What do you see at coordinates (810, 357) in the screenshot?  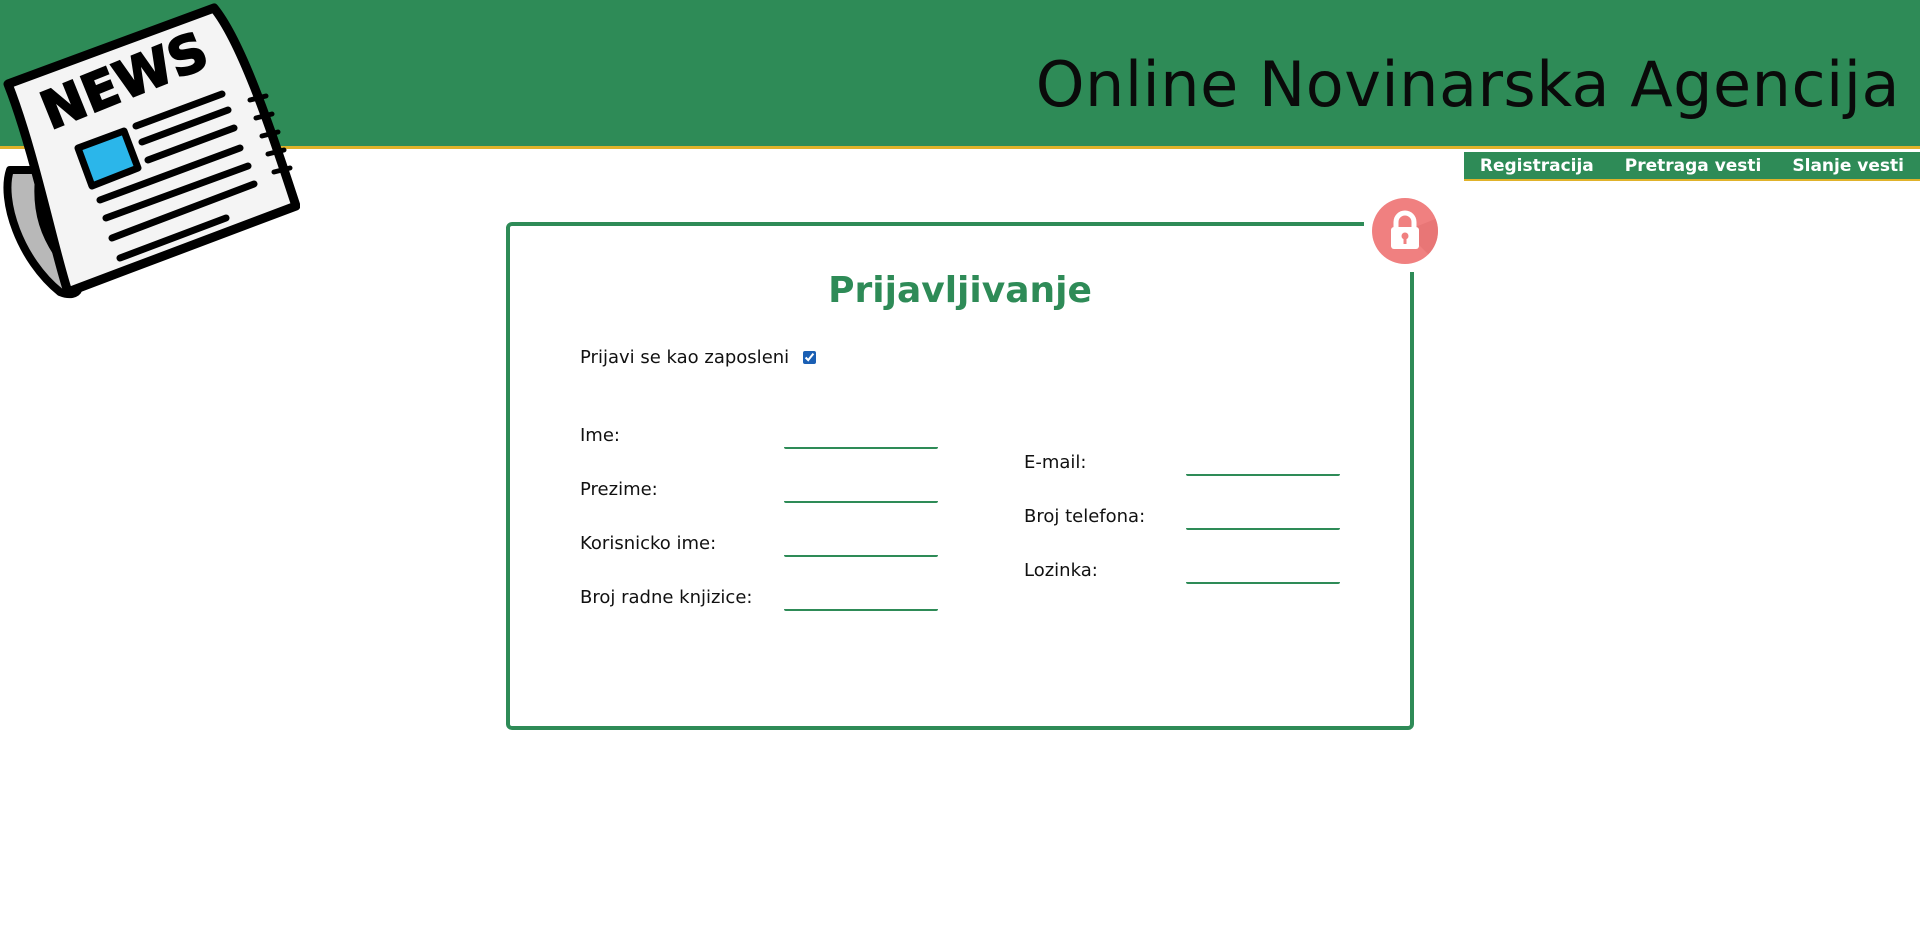 I see `employee-checkbox` at bounding box center [810, 357].